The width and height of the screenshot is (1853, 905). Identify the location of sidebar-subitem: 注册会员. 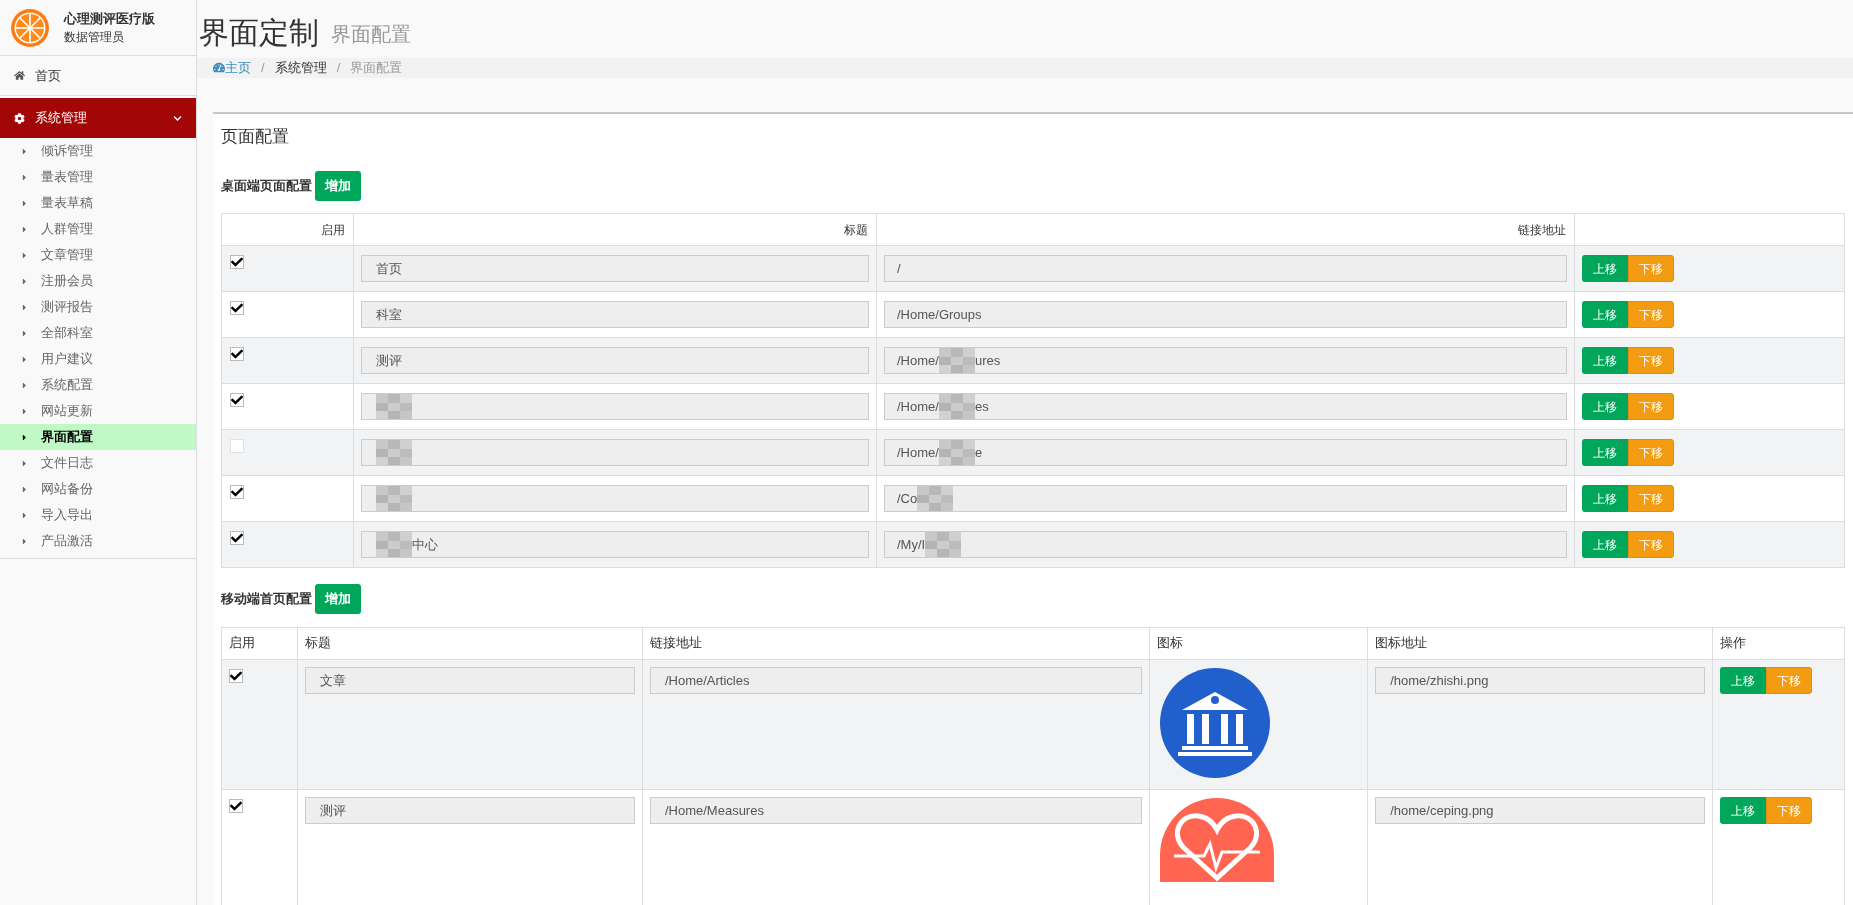
(98, 281).